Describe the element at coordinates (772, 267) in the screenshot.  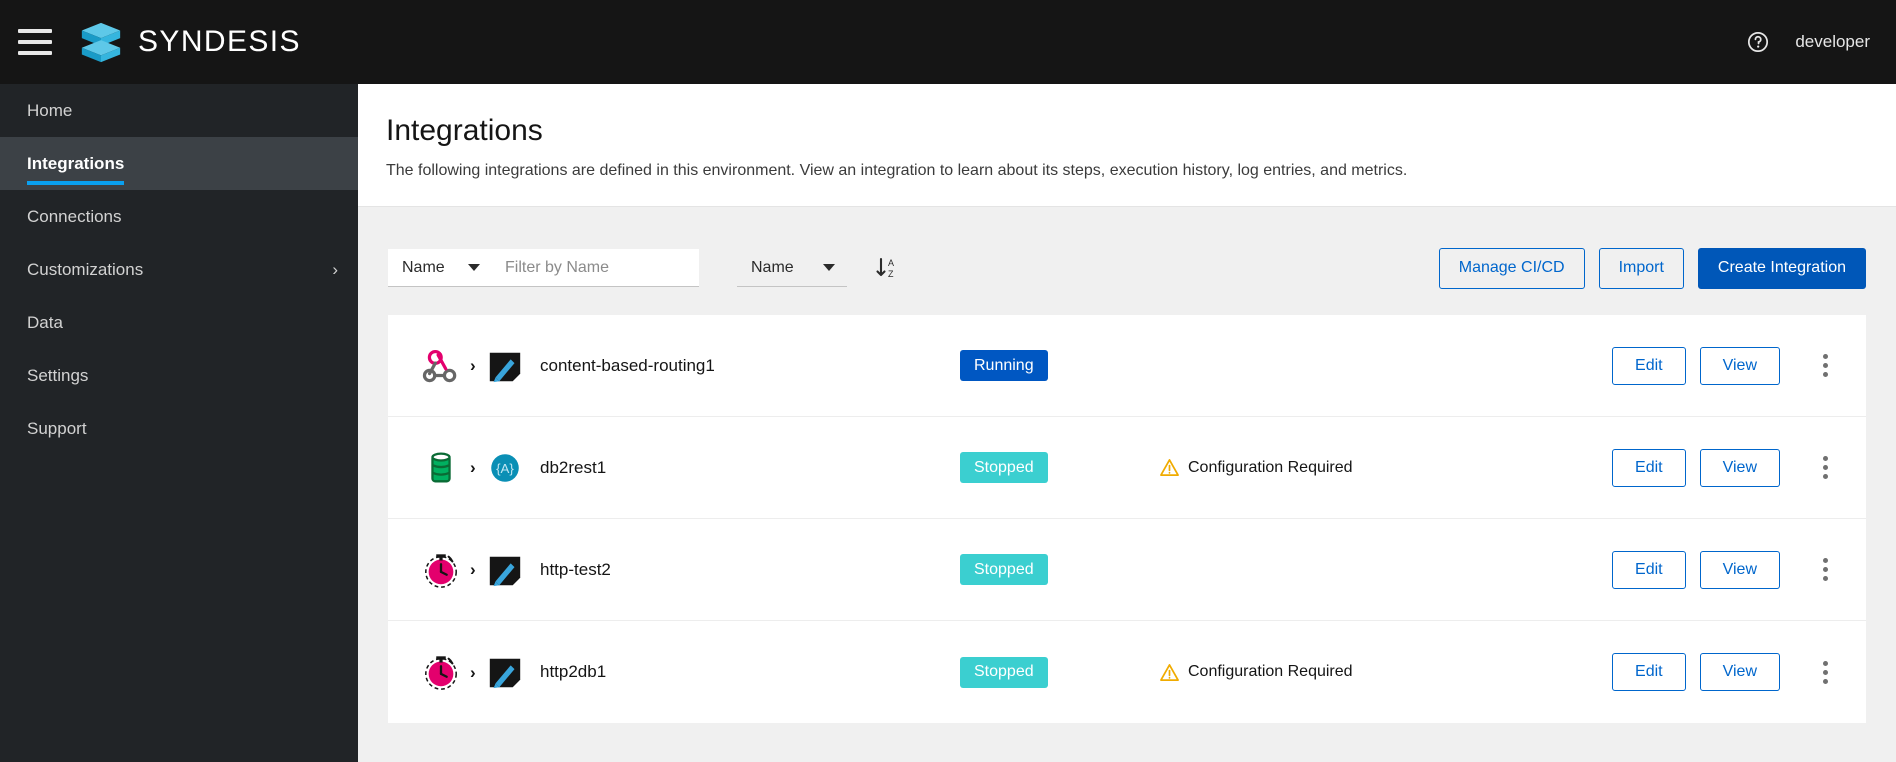
I see `sort-field-value: Name` at that location.